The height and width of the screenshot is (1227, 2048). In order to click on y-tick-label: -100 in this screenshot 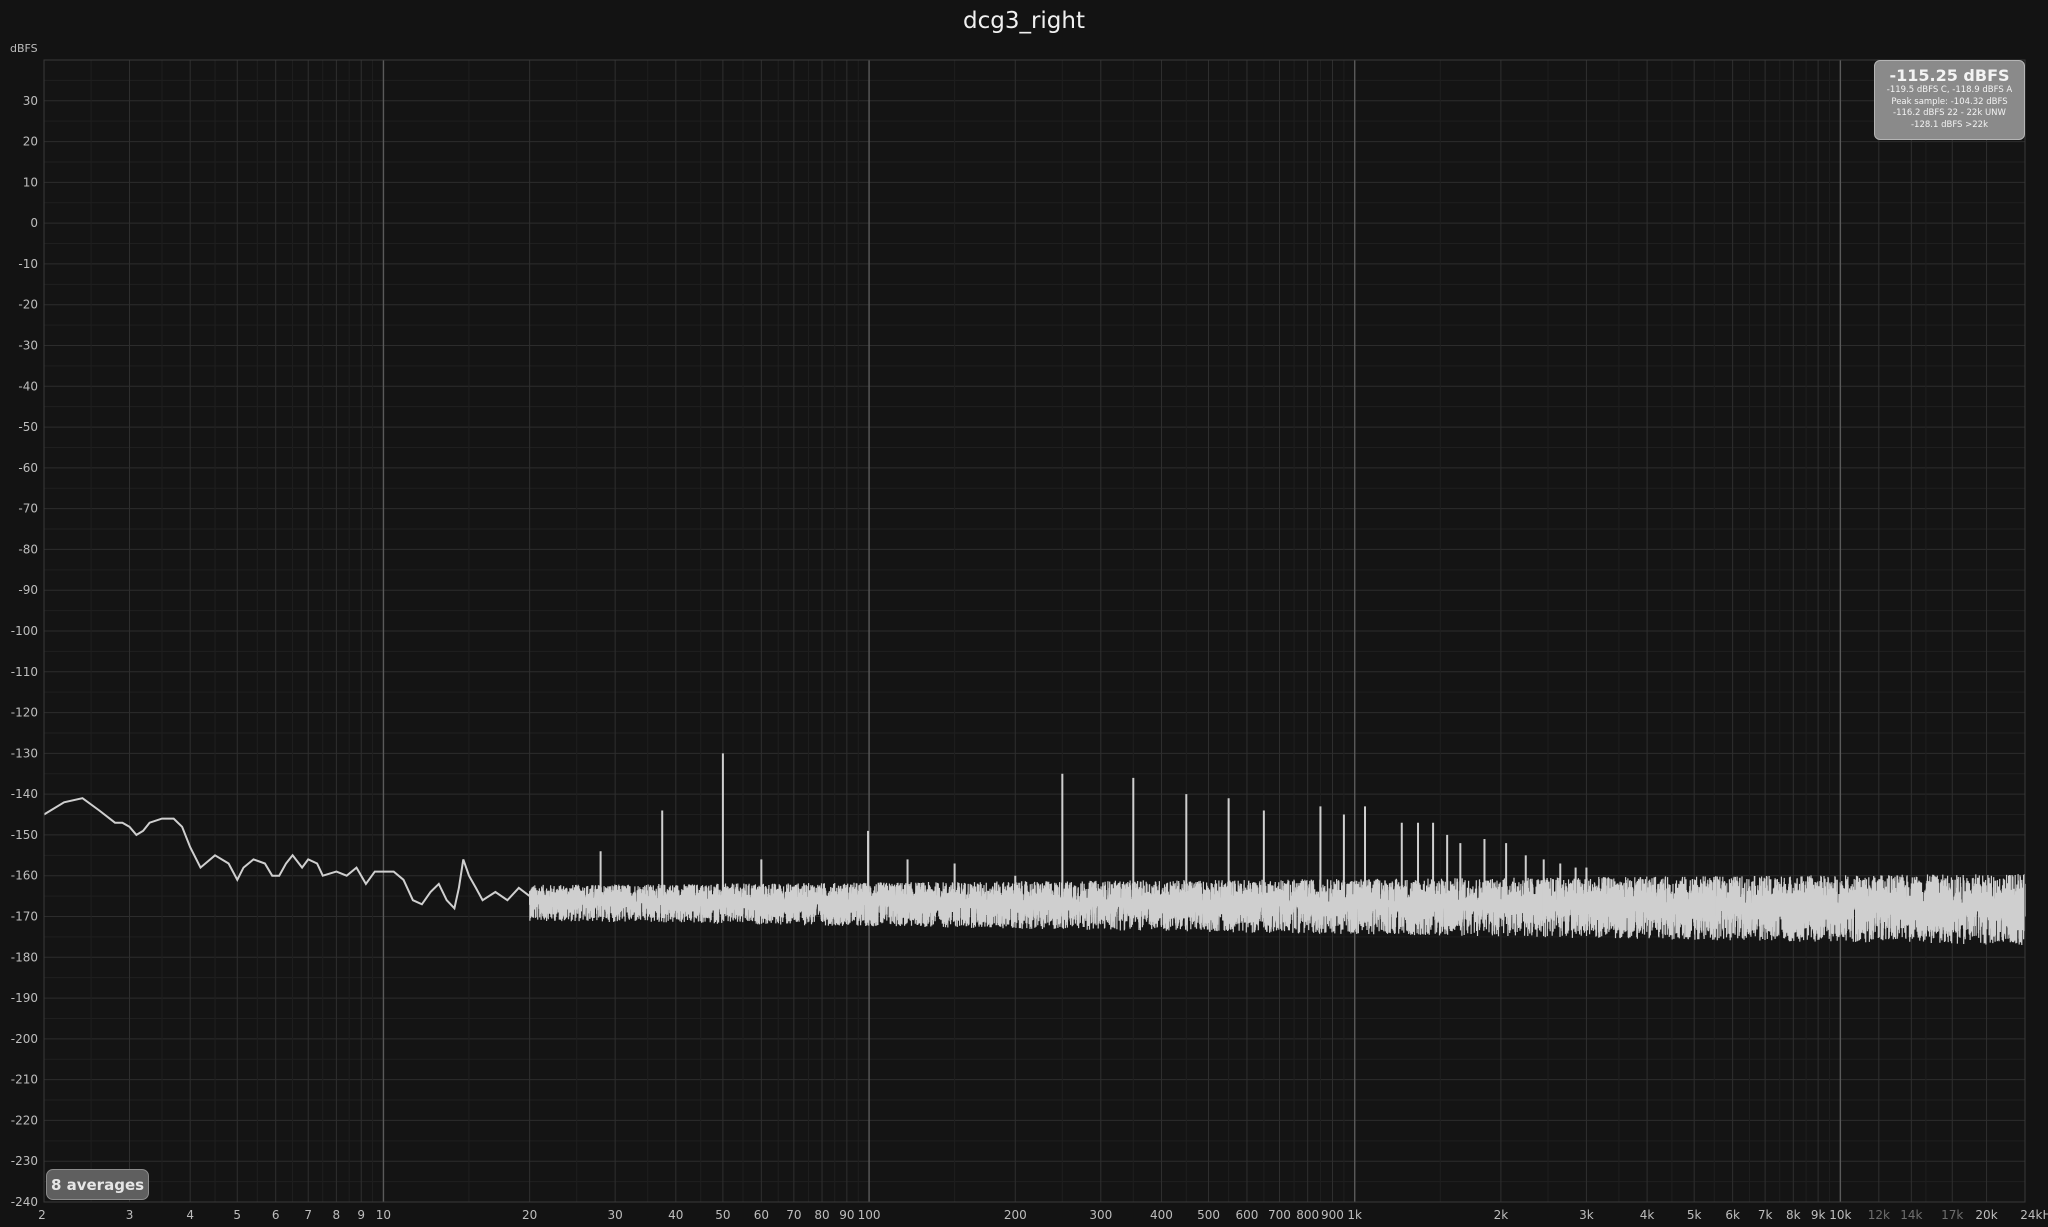, I will do `click(24, 631)`.